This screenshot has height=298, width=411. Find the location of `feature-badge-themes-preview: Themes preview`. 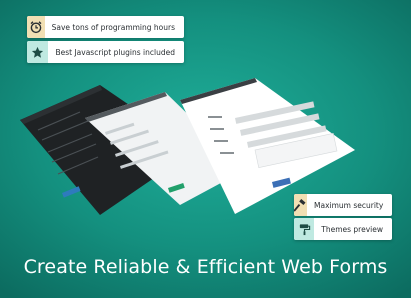

feature-badge-themes-preview: Themes preview is located at coordinates (343, 229).